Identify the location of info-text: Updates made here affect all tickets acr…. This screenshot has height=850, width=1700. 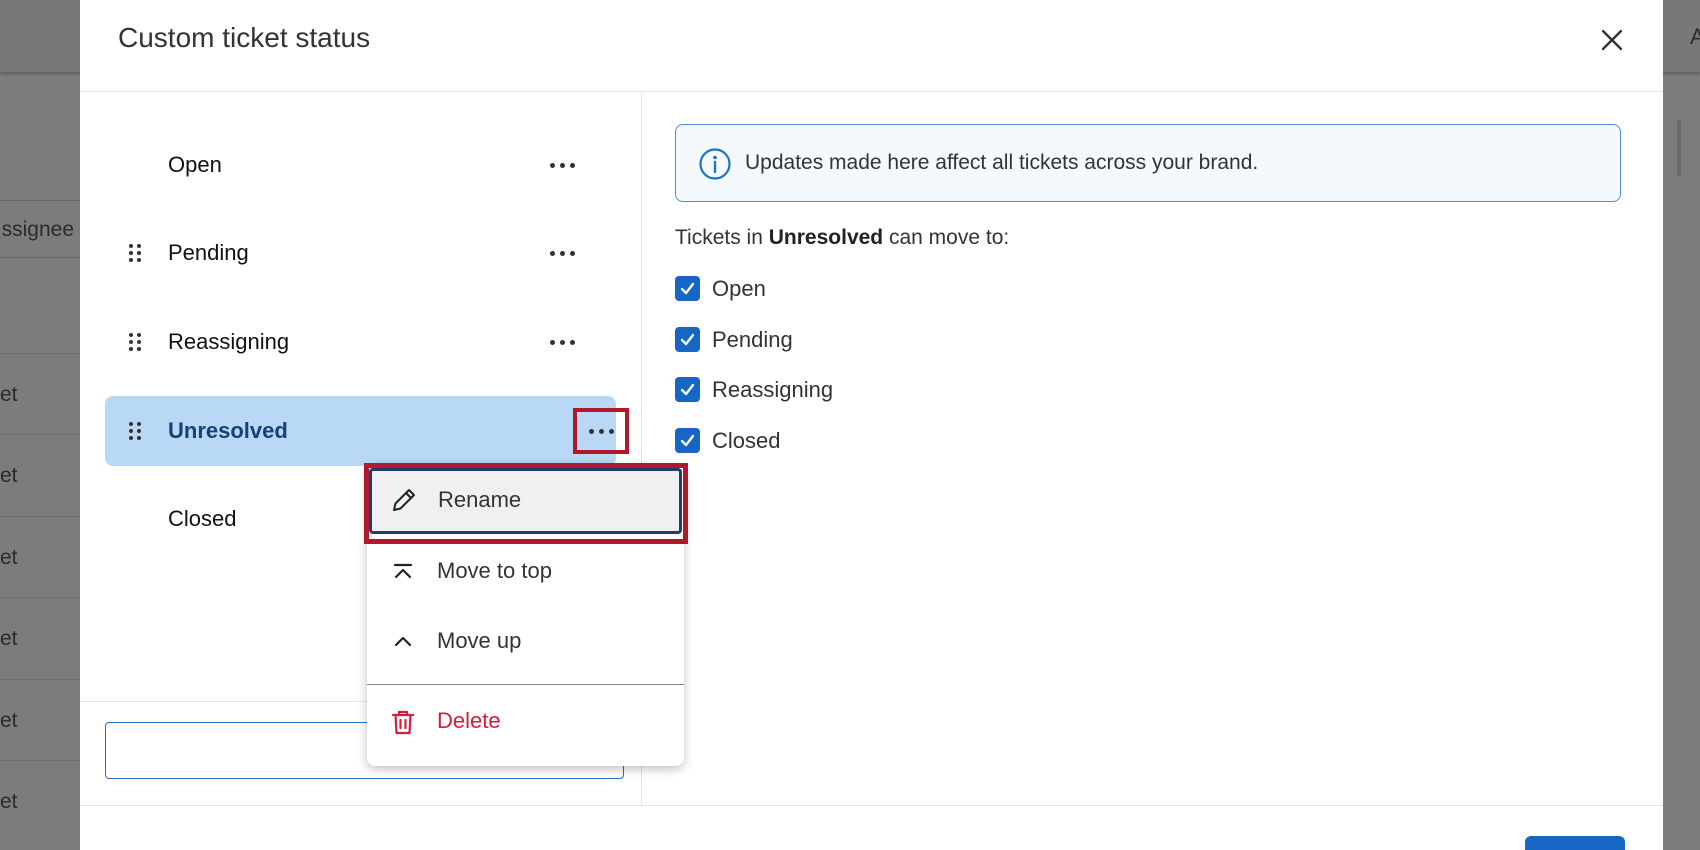
(1002, 162).